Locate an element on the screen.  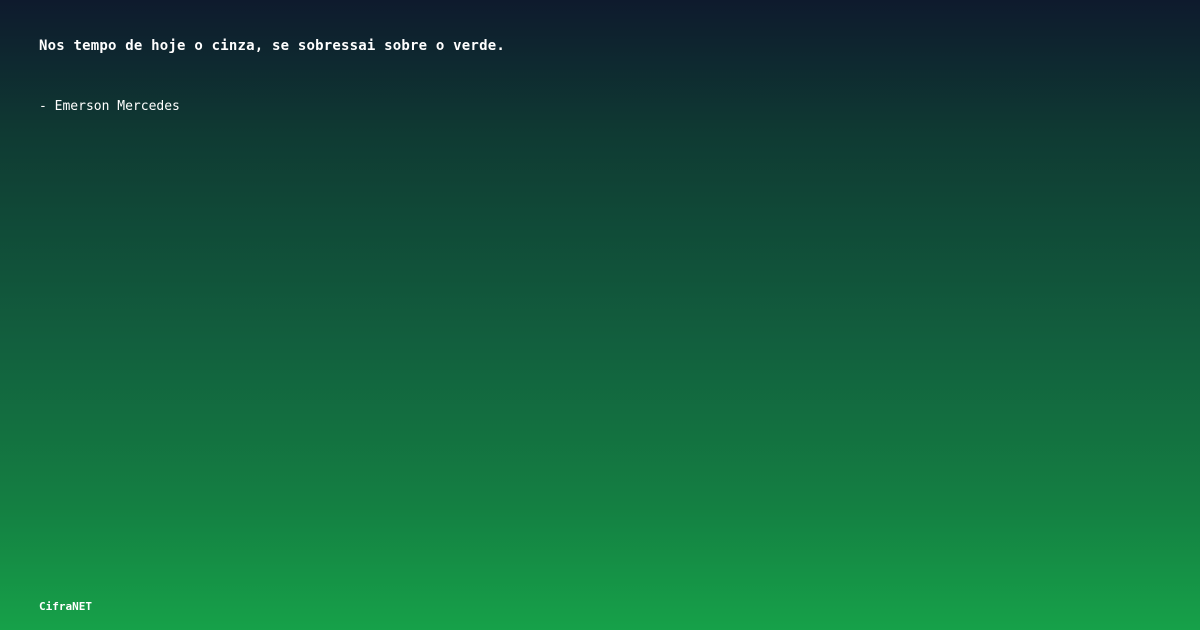
brand-logo: CifraNET is located at coordinates (65, 606).